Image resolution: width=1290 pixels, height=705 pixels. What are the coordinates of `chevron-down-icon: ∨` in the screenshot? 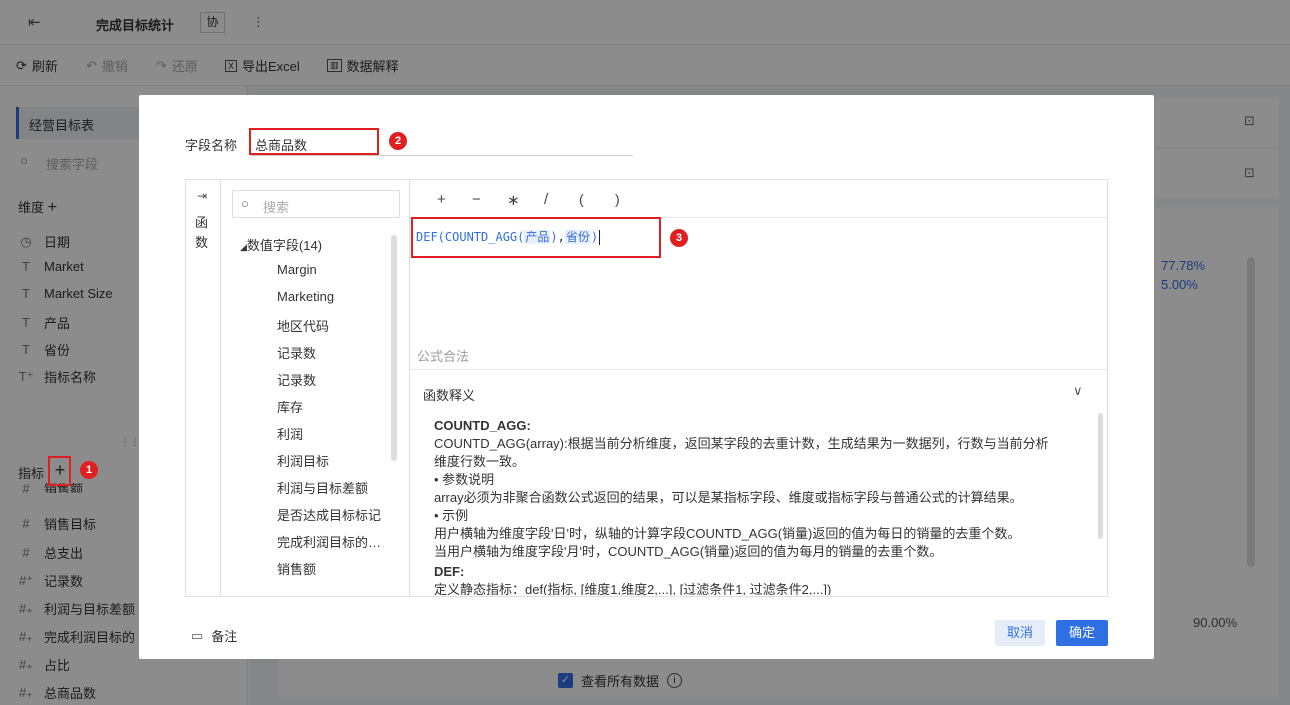 It's located at (1078, 391).